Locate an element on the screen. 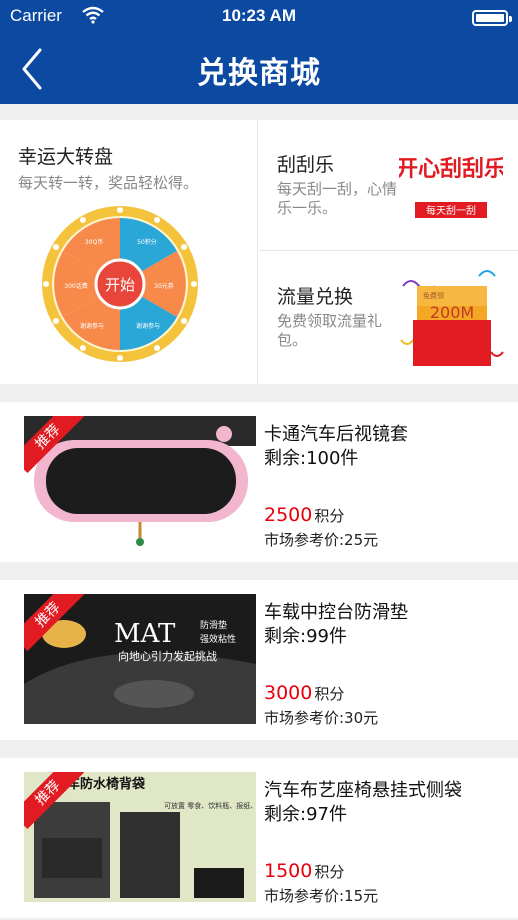 Image resolution: width=518 pixels, height=920 pixels. traffic-title: 流量兑换 is located at coordinates (315, 297).